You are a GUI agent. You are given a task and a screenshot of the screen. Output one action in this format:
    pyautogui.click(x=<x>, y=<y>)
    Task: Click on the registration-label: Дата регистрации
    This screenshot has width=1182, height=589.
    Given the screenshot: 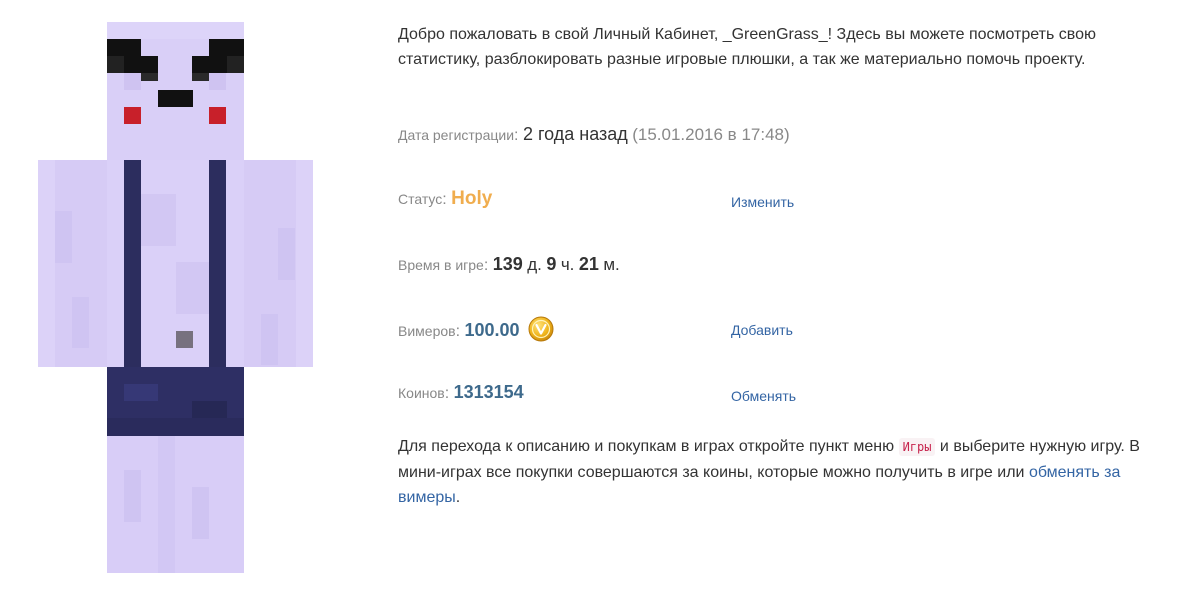 What is the action you would take?
    pyautogui.click(x=456, y=135)
    